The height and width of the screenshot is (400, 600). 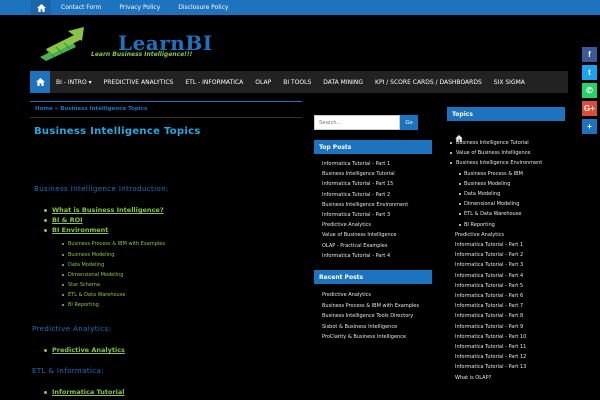 I want to click on whatsapp-icon: ✆, so click(x=589, y=90).